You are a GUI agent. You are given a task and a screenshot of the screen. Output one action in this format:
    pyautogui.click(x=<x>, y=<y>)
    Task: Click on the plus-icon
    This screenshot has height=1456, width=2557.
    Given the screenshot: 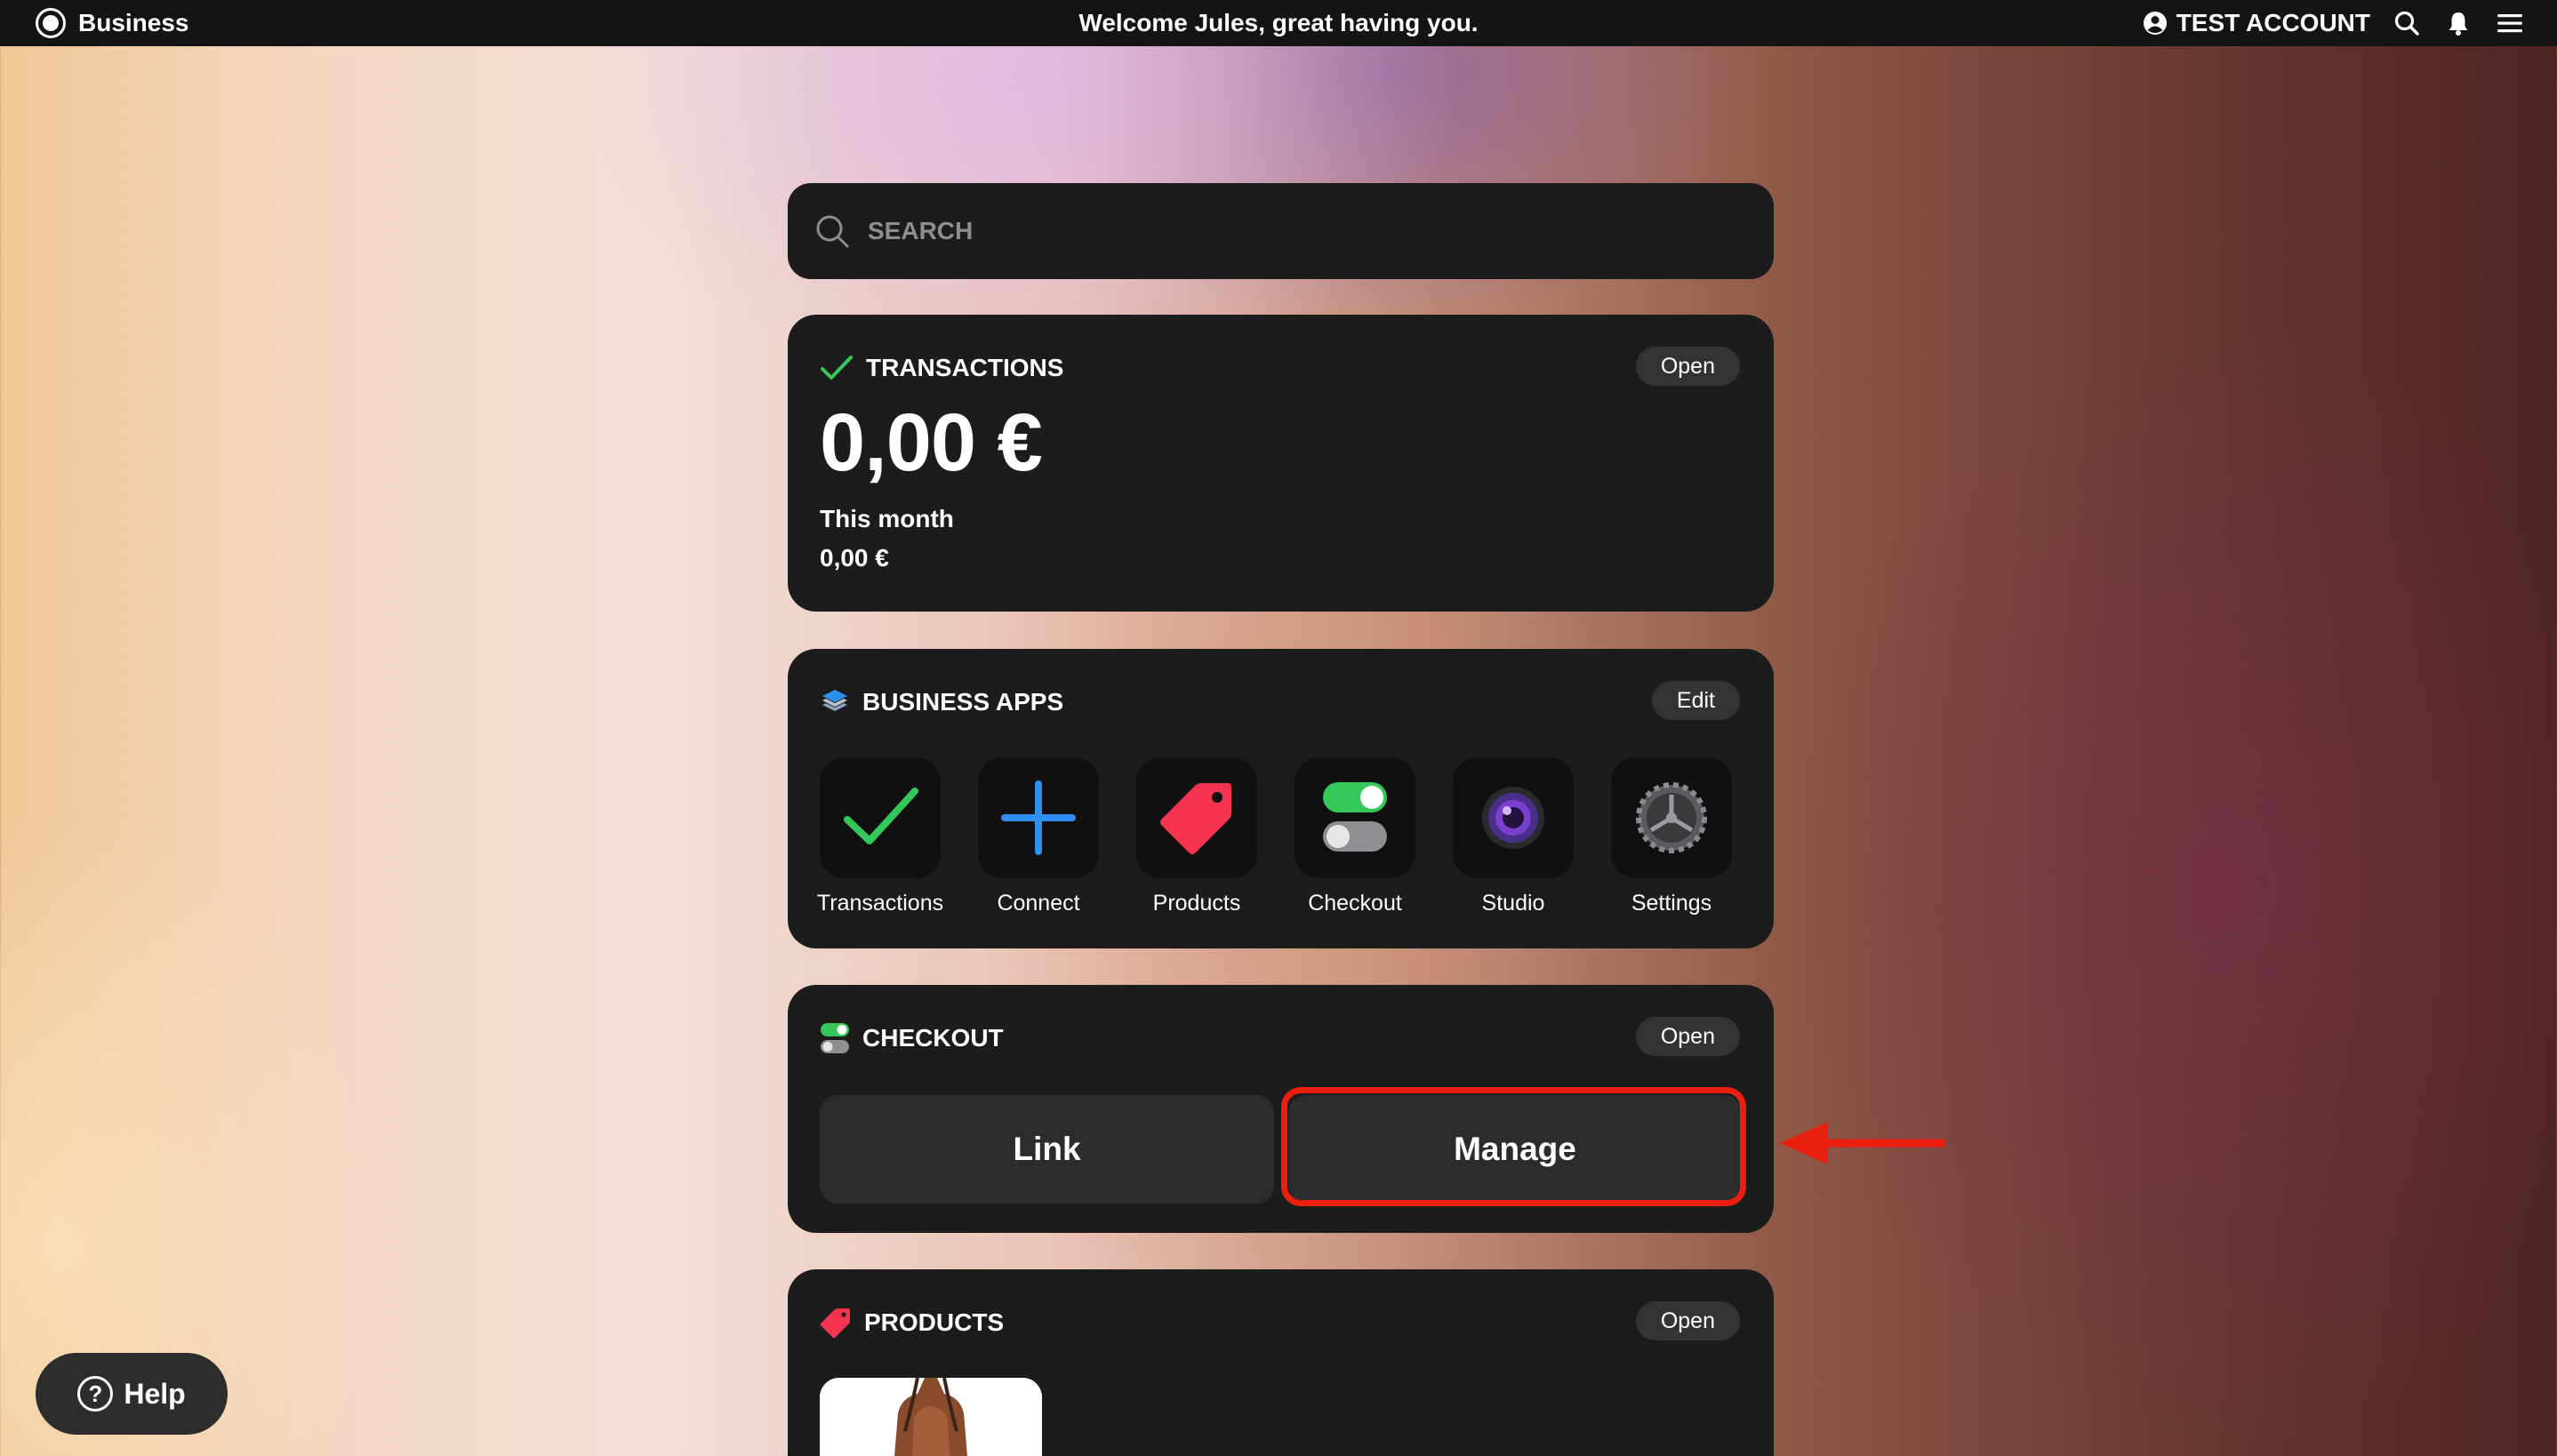 What is the action you would take?
    pyautogui.click(x=1038, y=817)
    